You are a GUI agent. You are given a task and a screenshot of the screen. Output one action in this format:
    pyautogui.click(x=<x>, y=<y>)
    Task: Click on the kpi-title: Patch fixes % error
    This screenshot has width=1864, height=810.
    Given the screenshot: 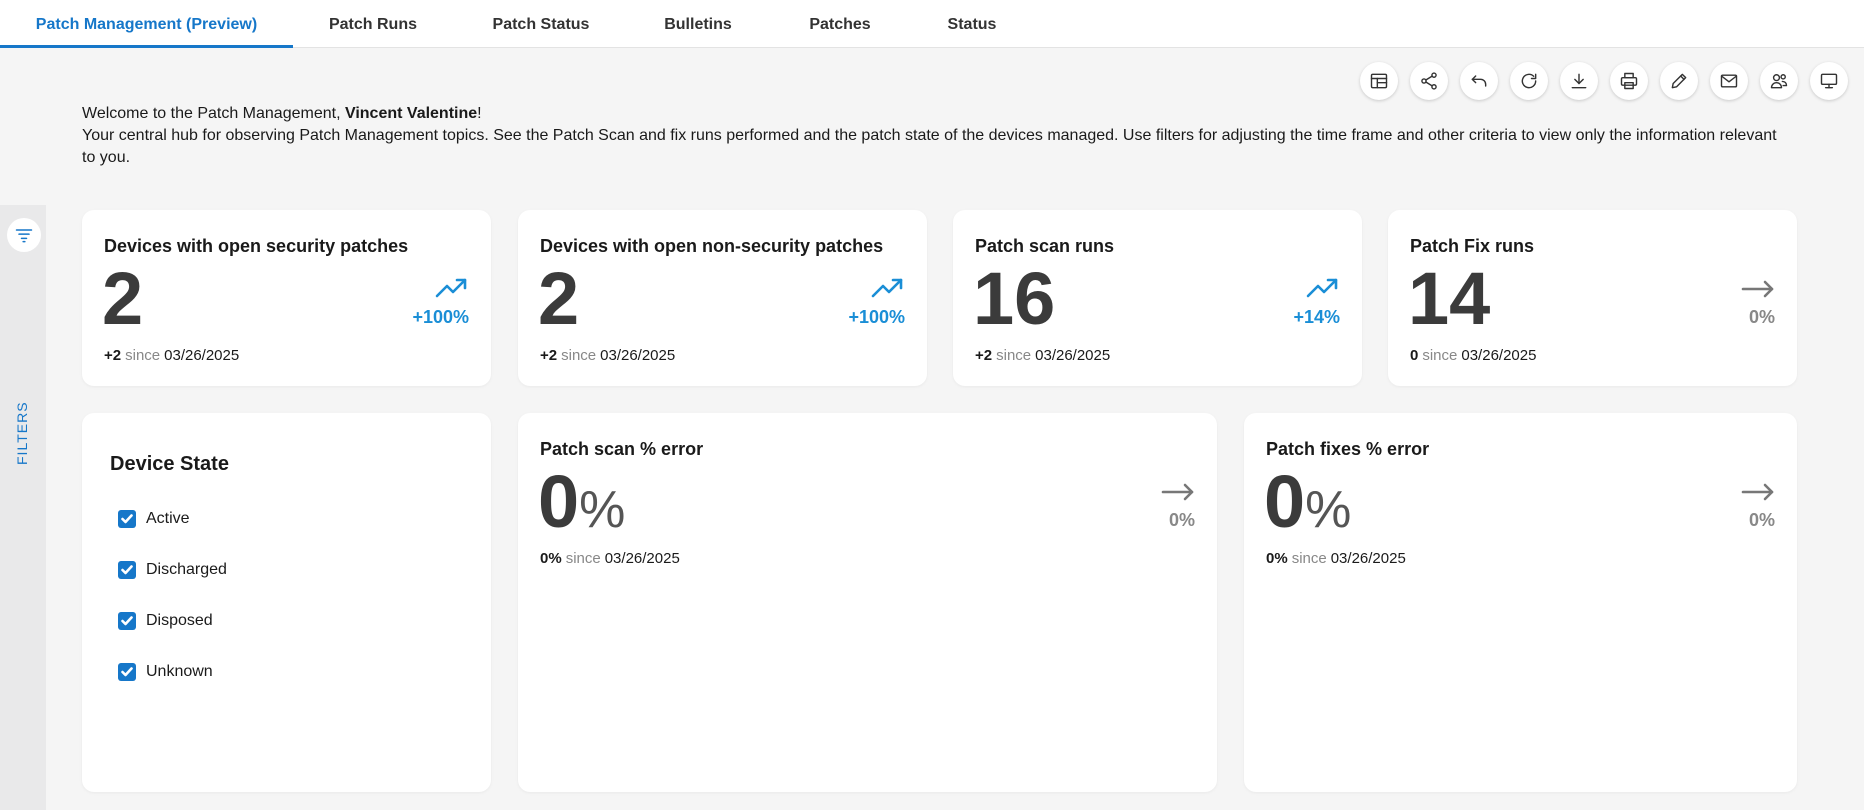 What is the action you would take?
    pyautogui.click(x=1348, y=449)
    